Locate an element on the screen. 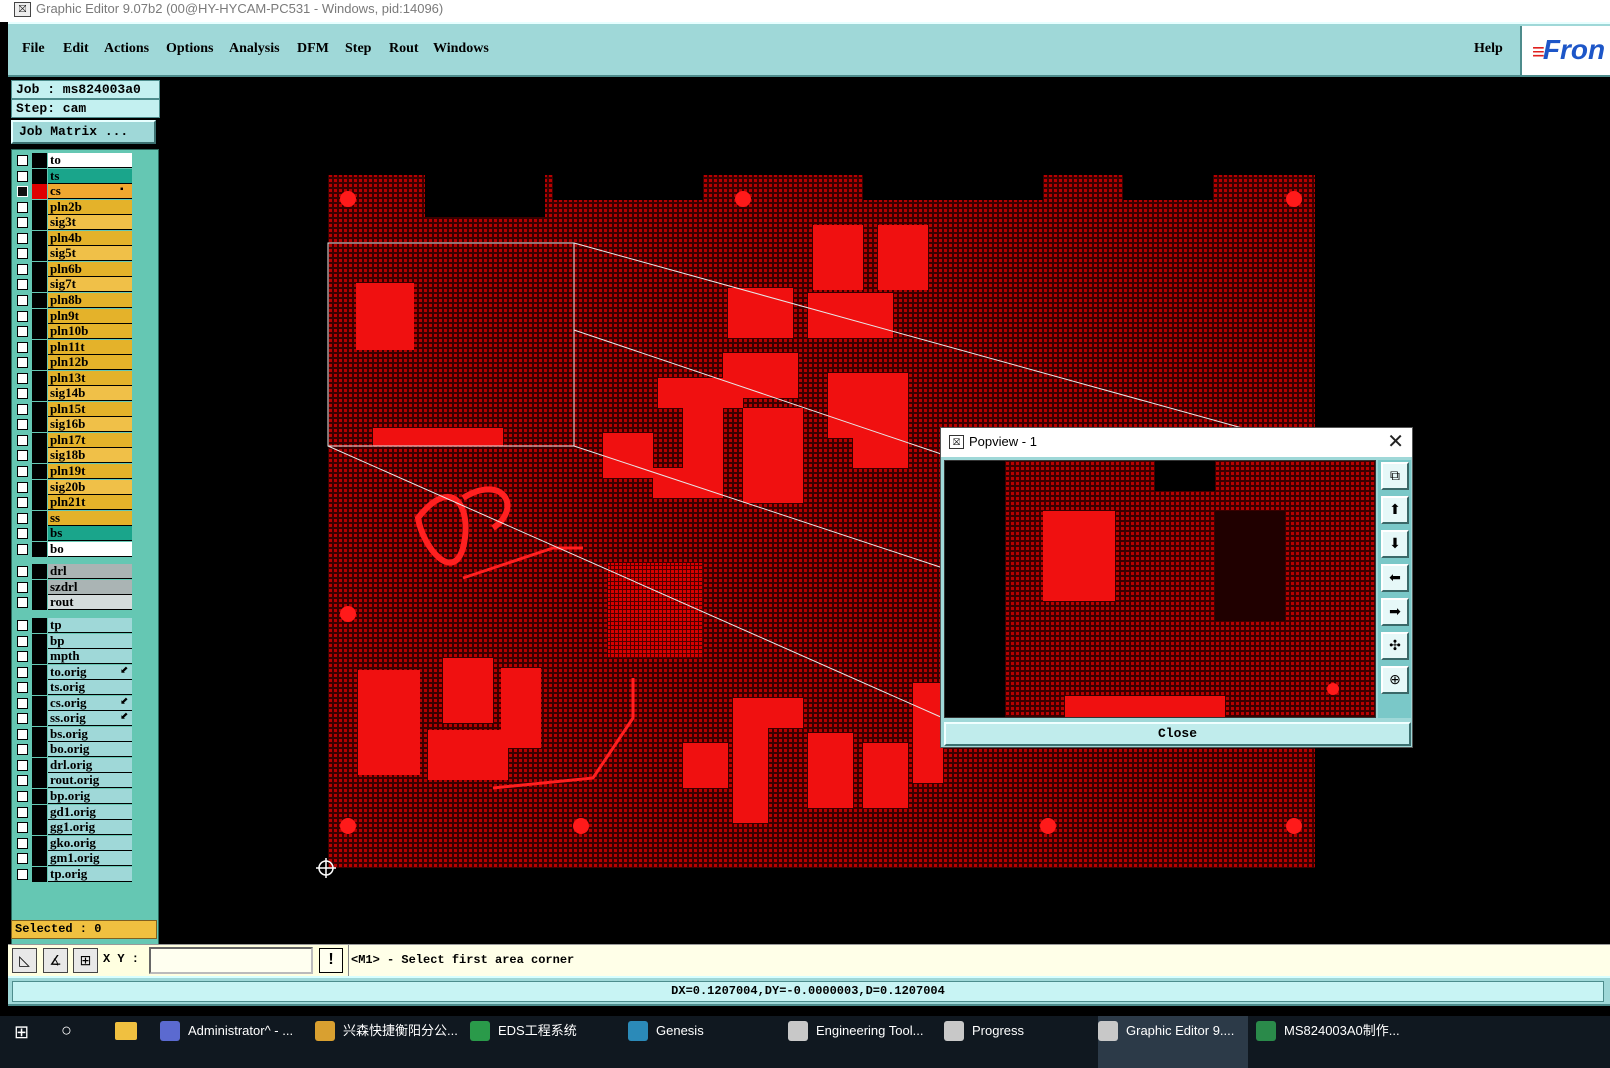 The width and height of the screenshot is (1610, 1068). layer-name: drl.orig is located at coordinates (90, 765).